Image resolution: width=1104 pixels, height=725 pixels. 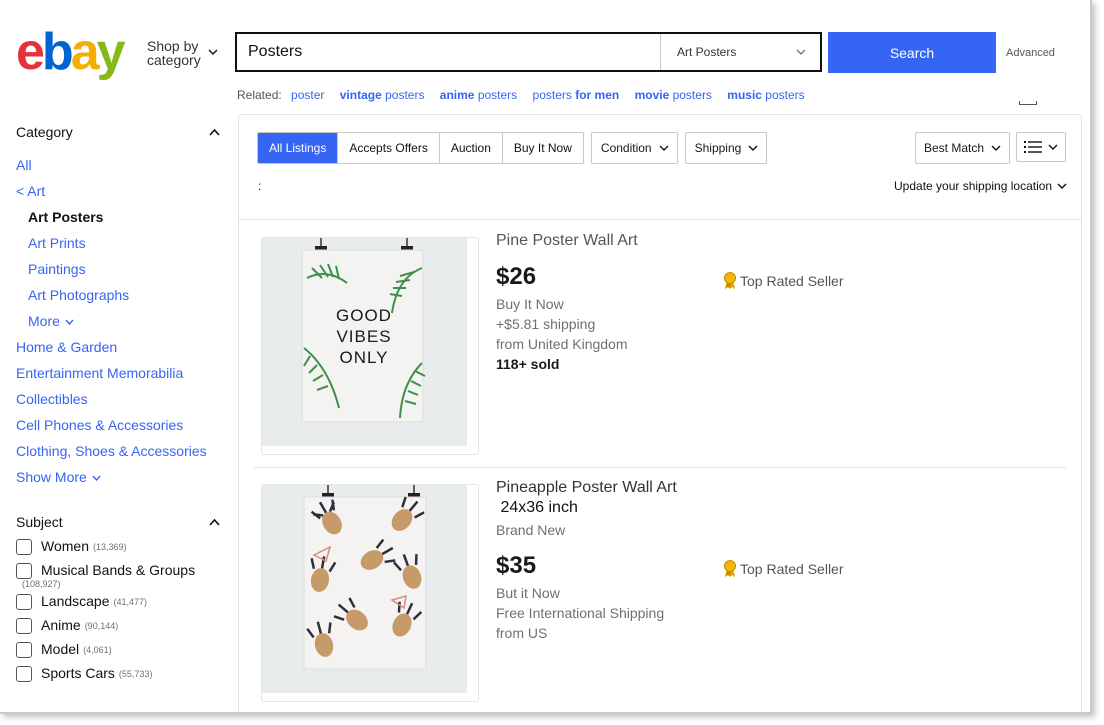 What do you see at coordinates (121, 269) in the screenshot?
I see `category-paintings: Paintings` at bounding box center [121, 269].